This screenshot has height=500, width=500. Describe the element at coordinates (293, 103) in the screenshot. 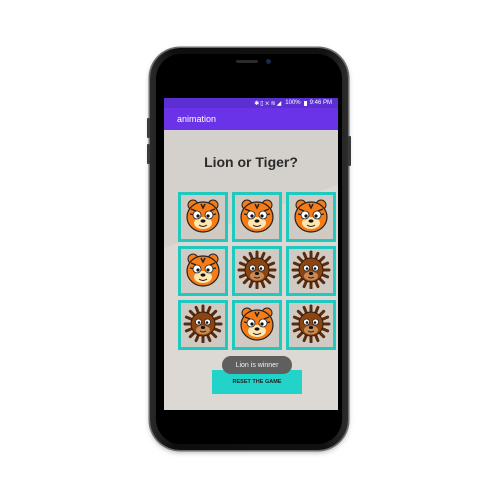

I see `battery-level: 100%` at that location.